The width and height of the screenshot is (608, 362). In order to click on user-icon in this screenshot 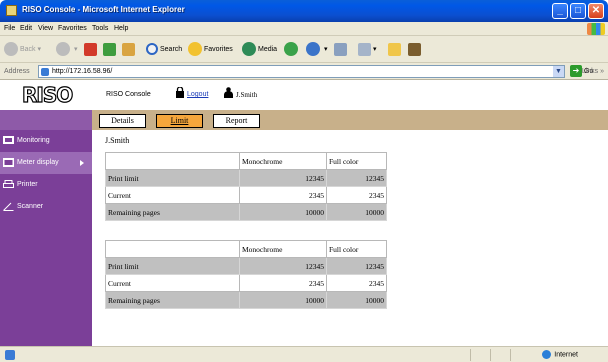, I will do `click(228, 92)`.